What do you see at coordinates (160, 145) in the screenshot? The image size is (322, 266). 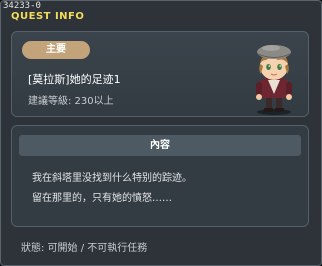 I see `content-header: 內容` at bounding box center [160, 145].